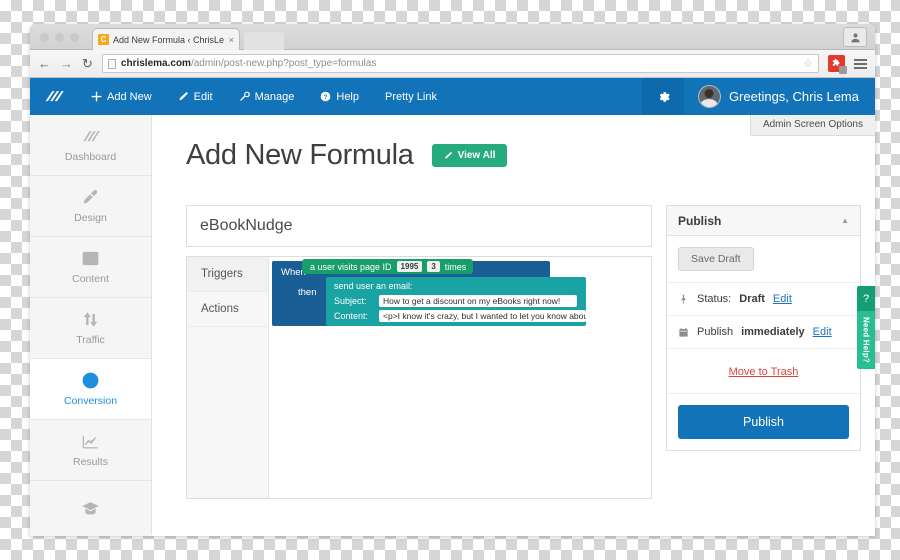 This screenshot has height=560, width=900. Describe the element at coordinates (90, 319) in the screenshot. I see `up-down-arrows-icon` at that location.